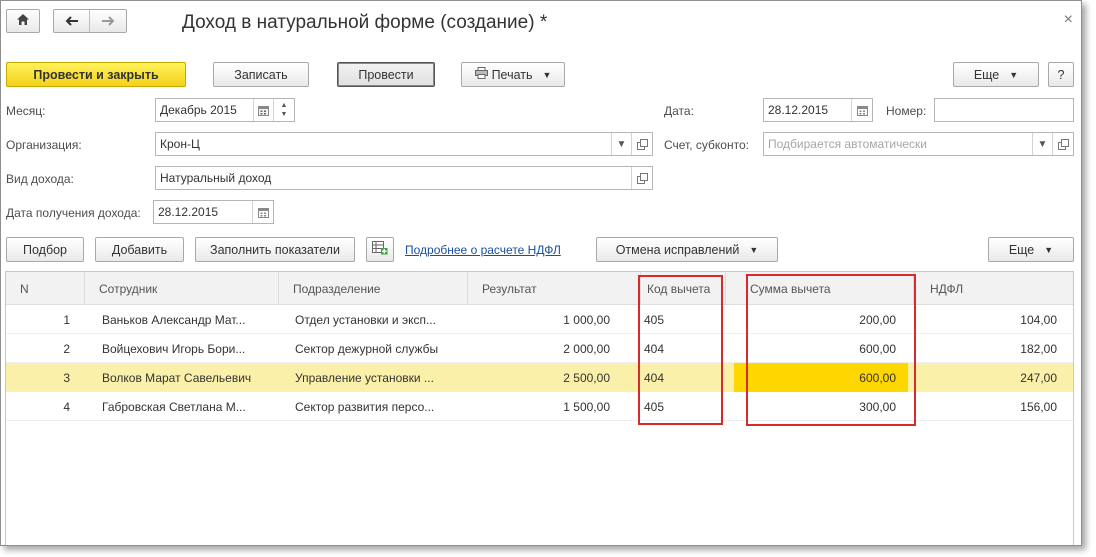 This screenshot has width=1096, height=557. Describe the element at coordinates (108, 21) in the screenshot. I see `forward-icon` at that location.